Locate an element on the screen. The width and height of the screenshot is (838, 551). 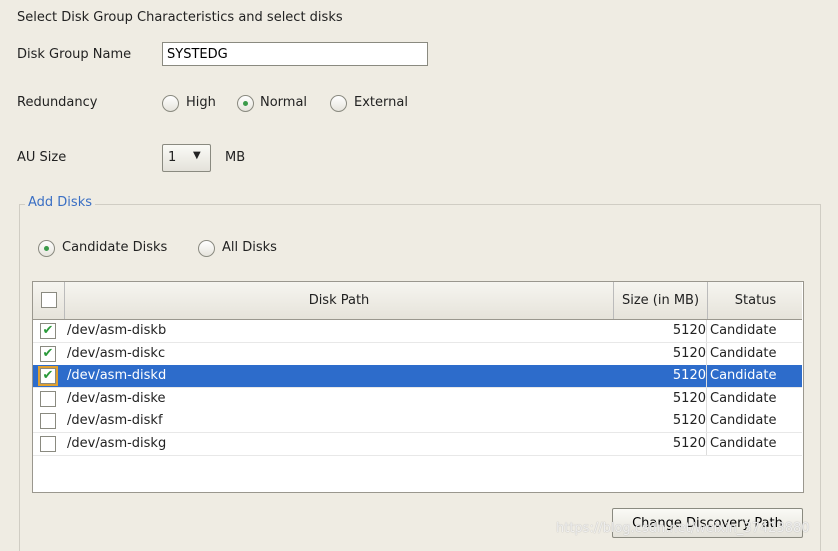
disk-path: /dev/asm-diskf is located at coordinates (115, 420).